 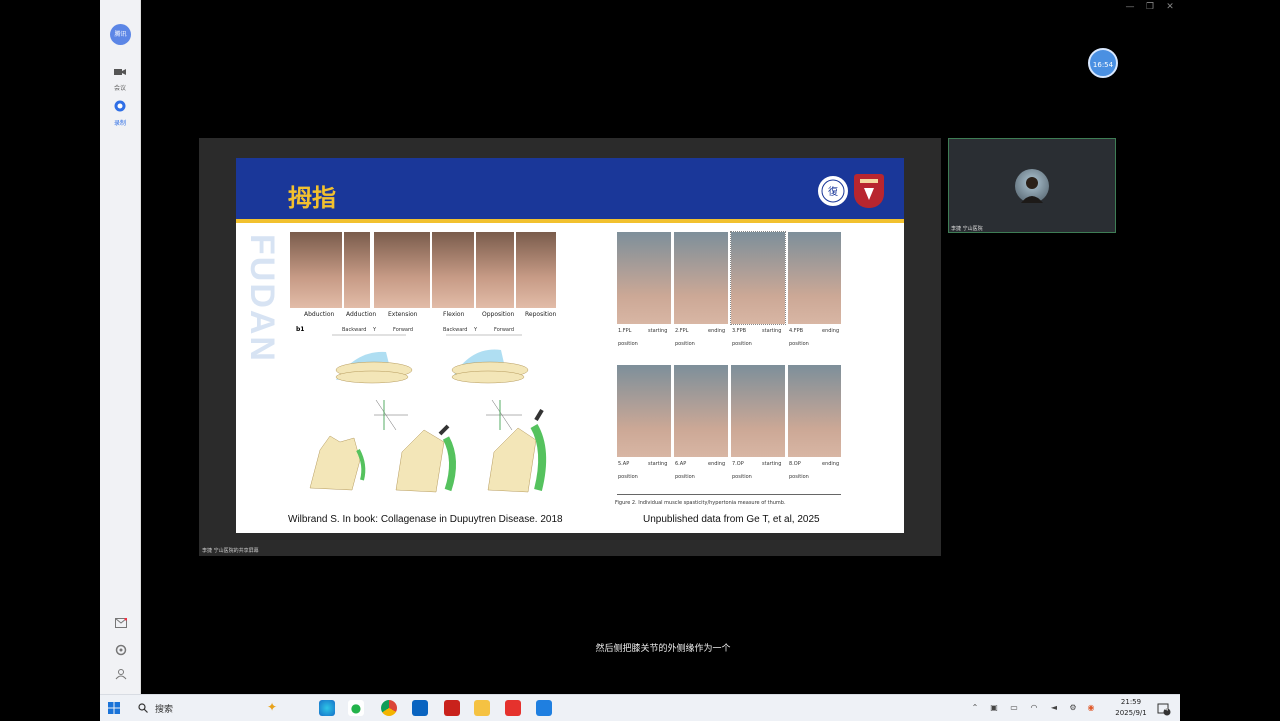 I want to click on meeting-timer-badge: 16:54, so click(x=1103, y=63).